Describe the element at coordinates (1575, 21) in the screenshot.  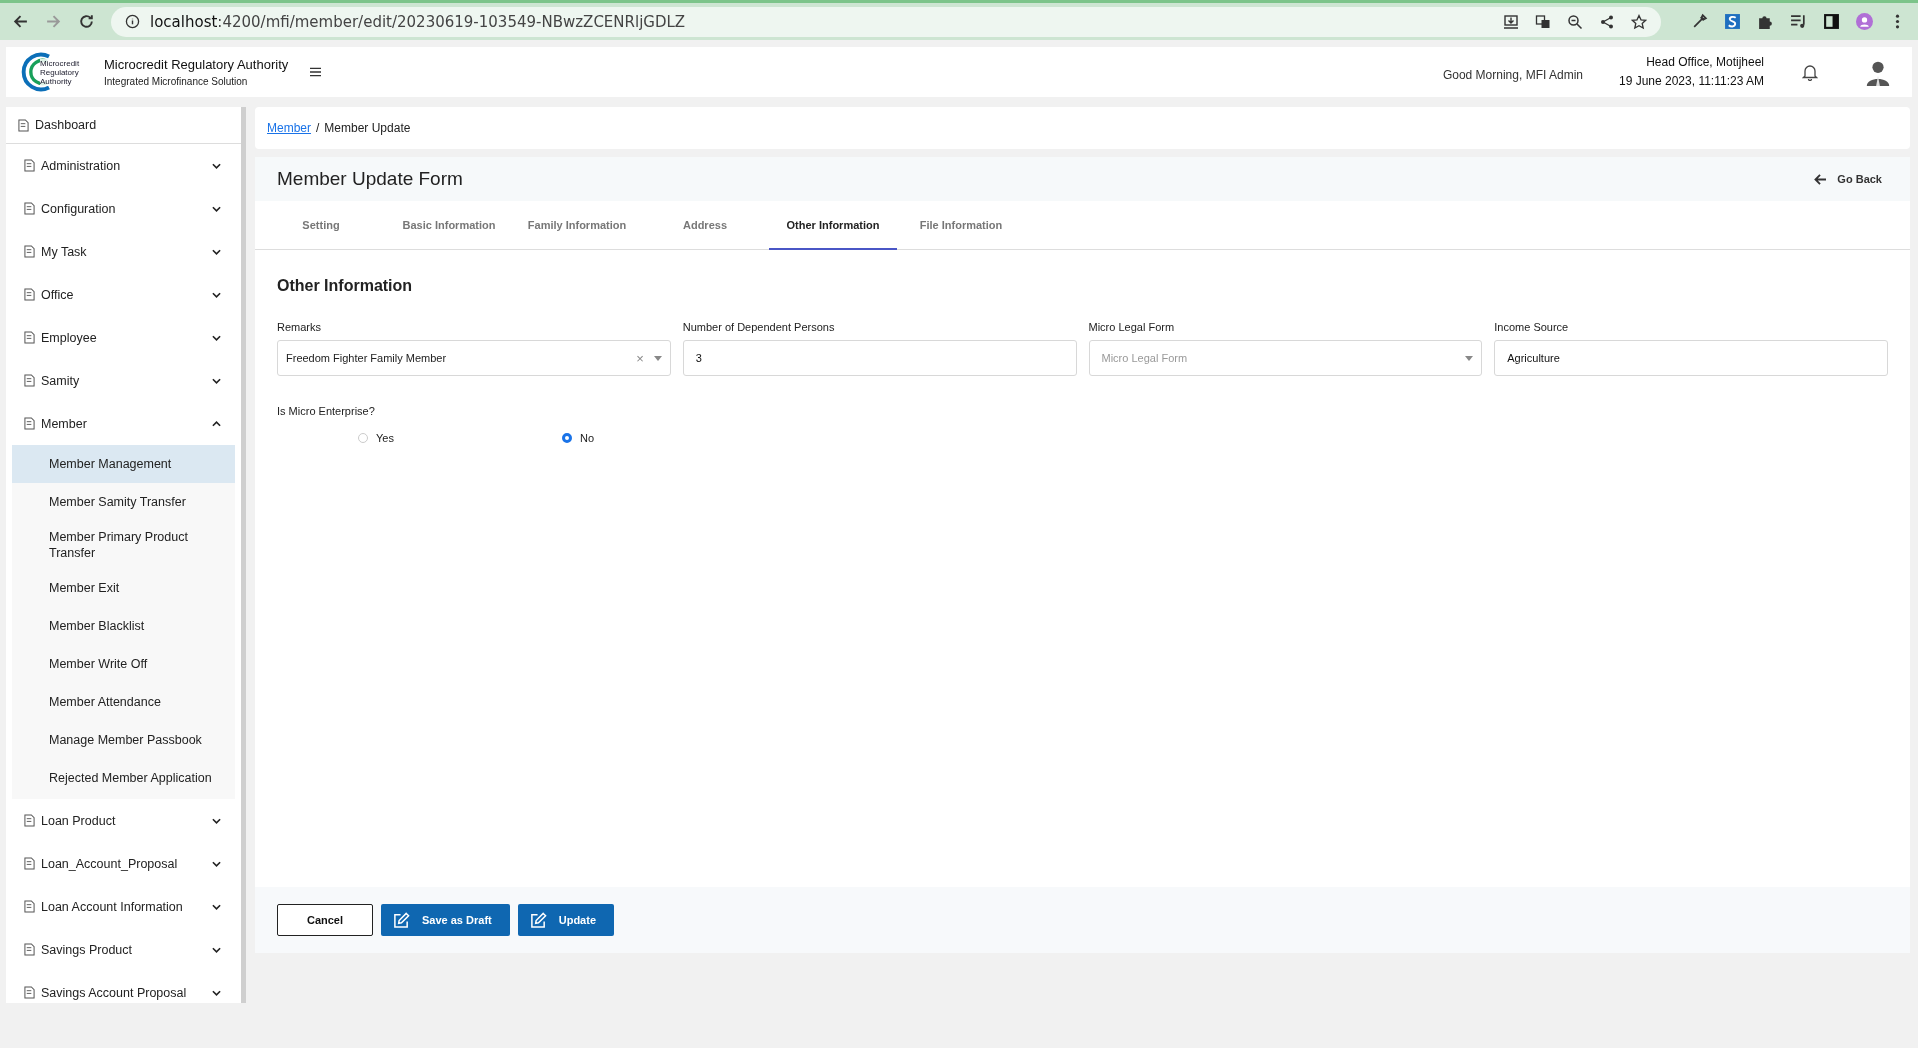
I see `zoom-icon` at that location.